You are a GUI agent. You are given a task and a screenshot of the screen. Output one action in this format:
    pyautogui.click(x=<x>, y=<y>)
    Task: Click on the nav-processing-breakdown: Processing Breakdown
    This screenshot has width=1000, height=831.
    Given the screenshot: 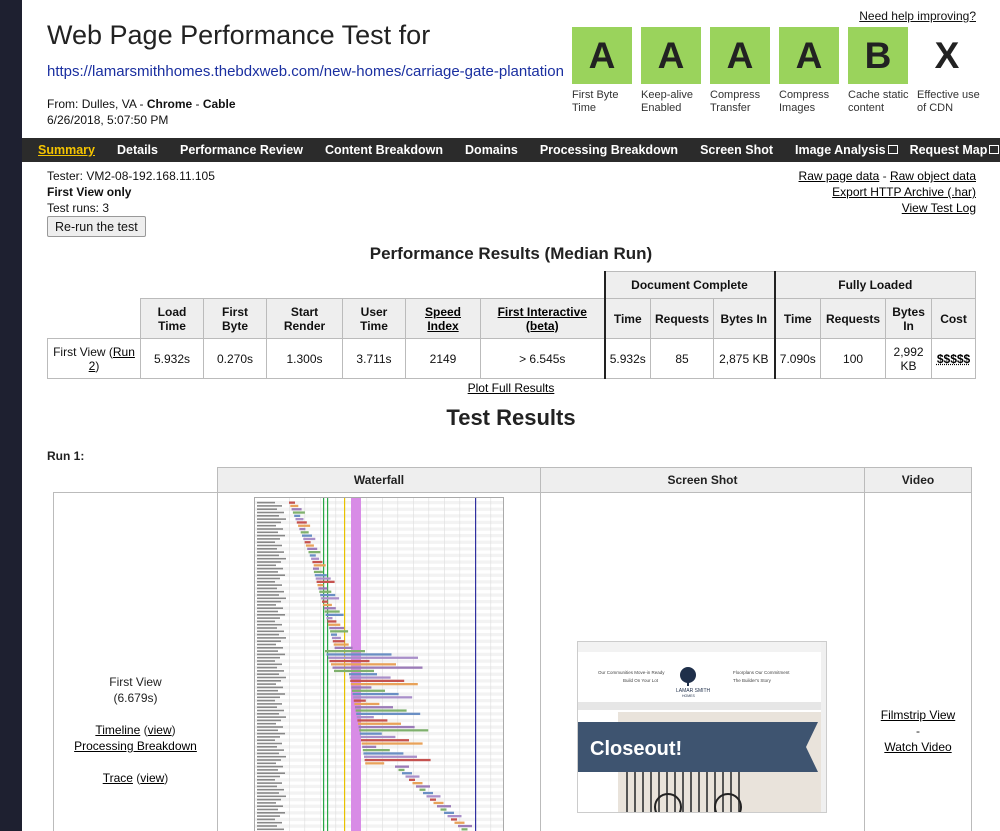 What is the action you would take?
    pyautogui.click(x=609, y=150)
    